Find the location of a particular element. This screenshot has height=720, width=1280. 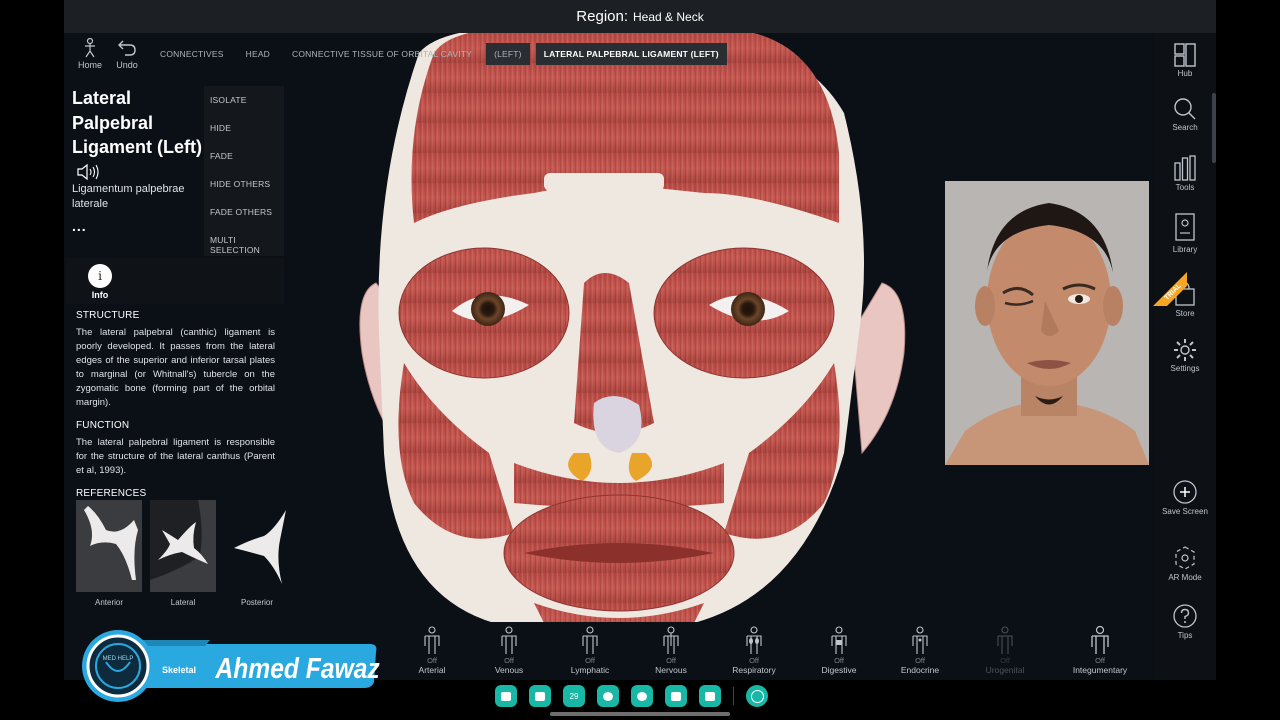

structure-title-text: Lateral Palpebral Ligament (Left) is located at coordinates (137, 122).